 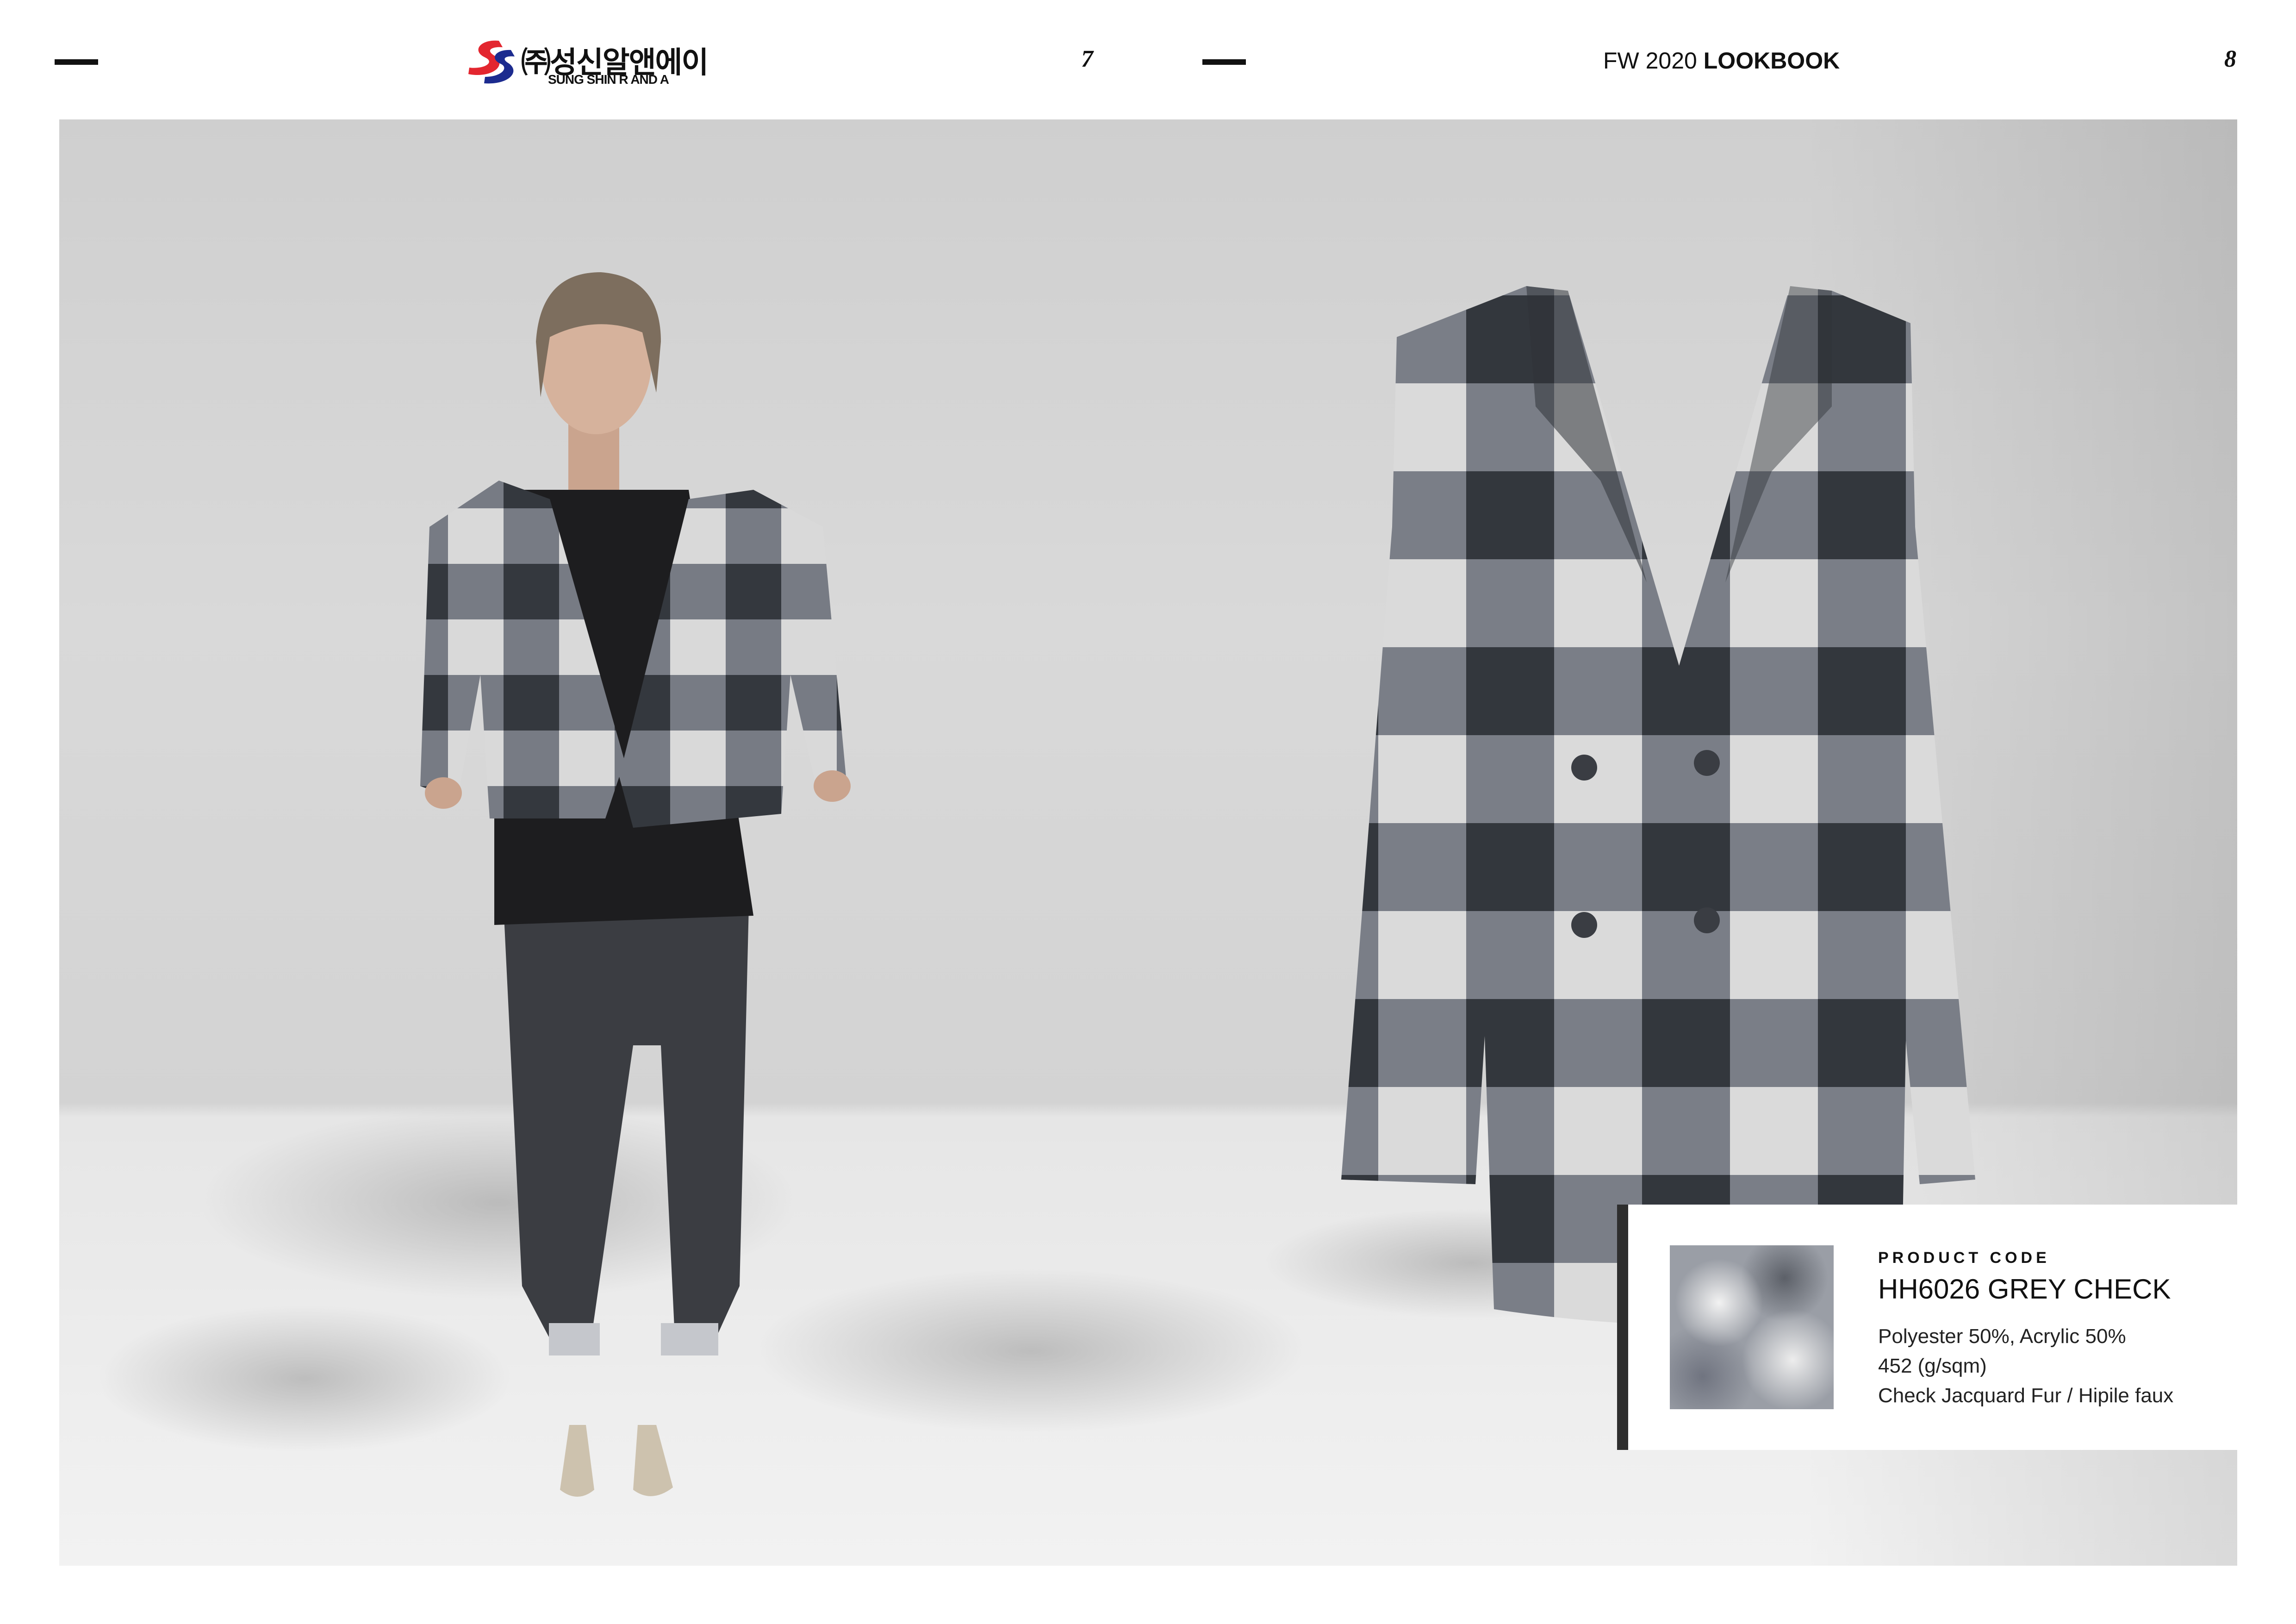 I want to click on page-number-right: 8, so click(x=2230, y=59).